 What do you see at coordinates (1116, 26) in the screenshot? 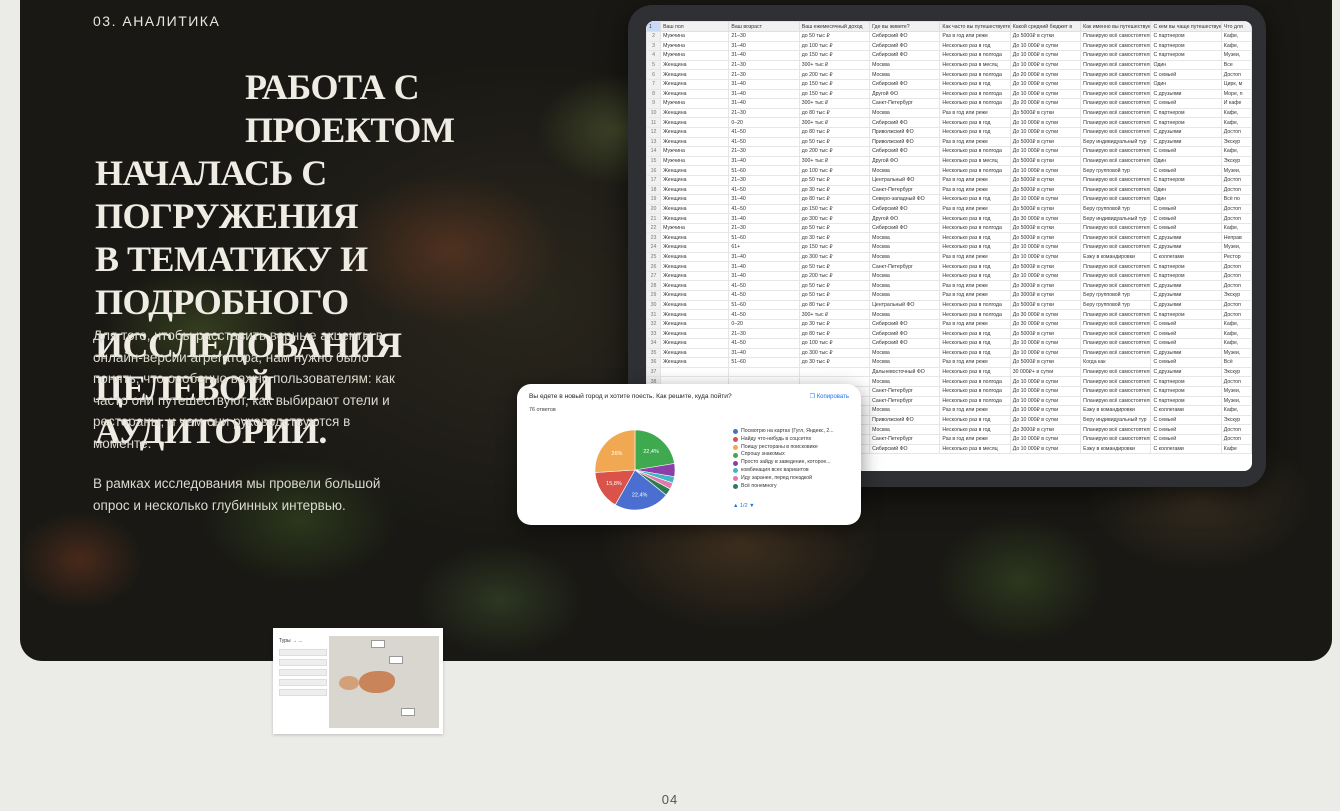
I see `column-header: Как именно вы путешествуете?` at bounding box center [1116, 26].